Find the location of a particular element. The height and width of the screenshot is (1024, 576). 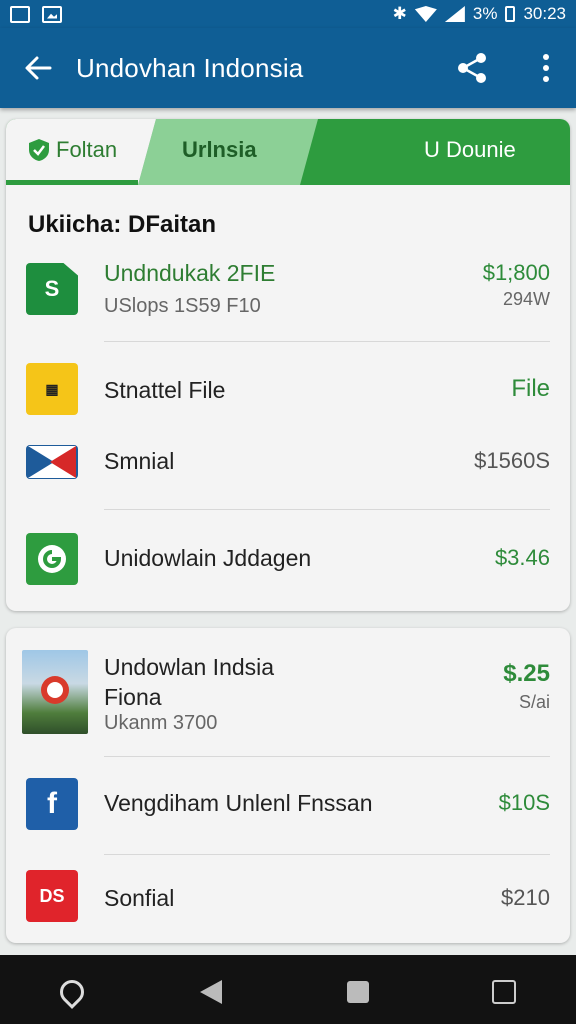

image-notification-icon is located at coordinates (52, 14).